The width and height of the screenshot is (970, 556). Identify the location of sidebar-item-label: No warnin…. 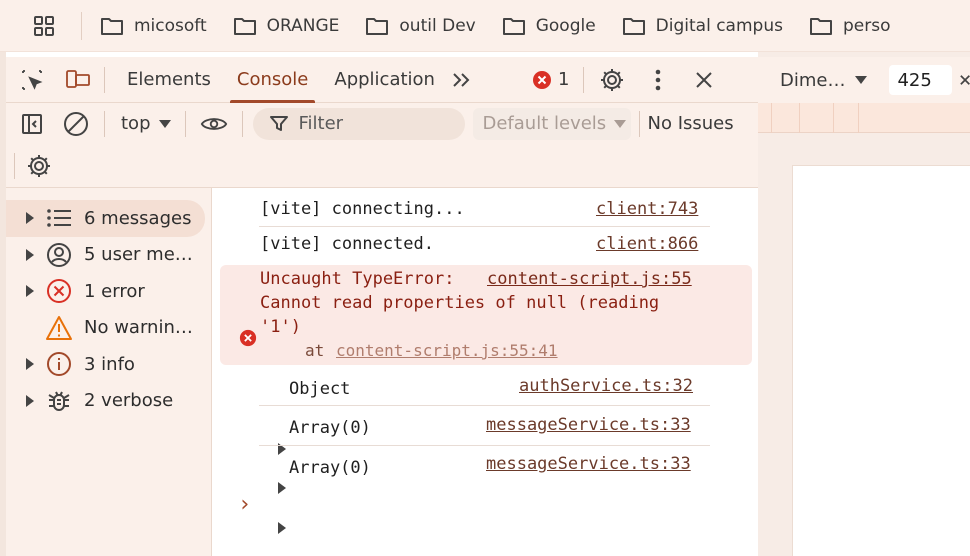
(138, 328).